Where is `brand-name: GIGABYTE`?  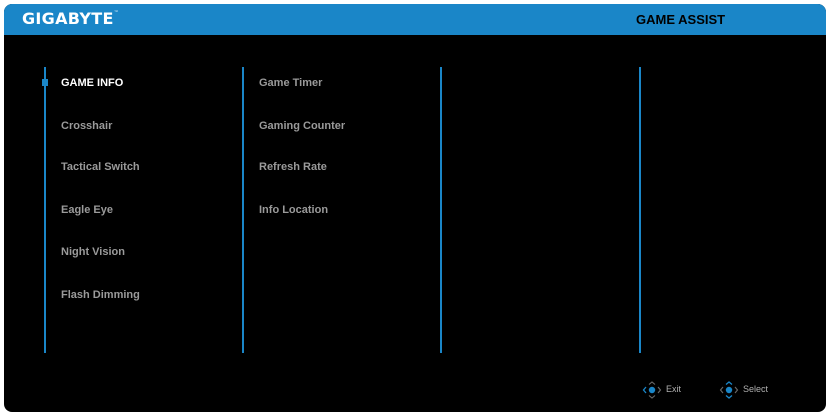
brand-name: GIGABYTE is located at coordinates (68, 18).